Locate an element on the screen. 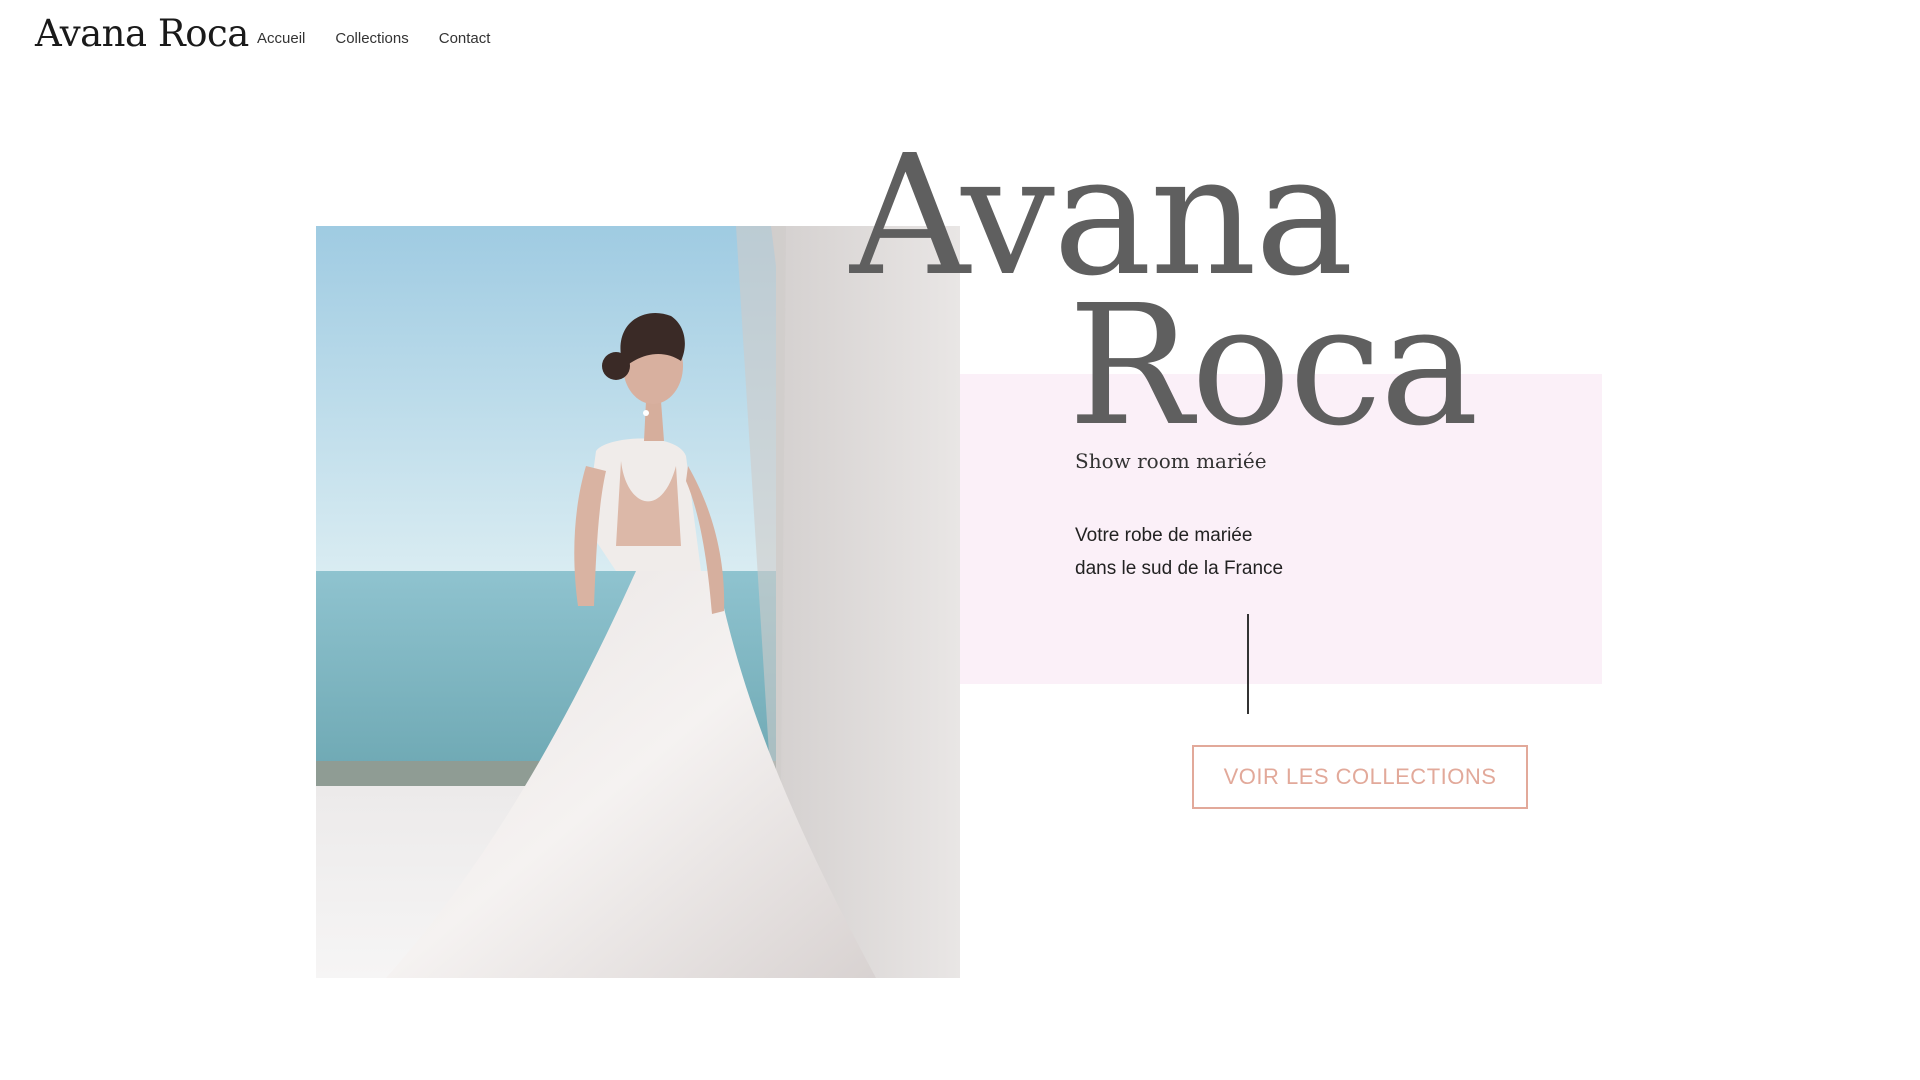 The height and width of the screenshot is (1080, 1920). hero-subtitle: Show room mariée is located at coordinates (1171, 461).